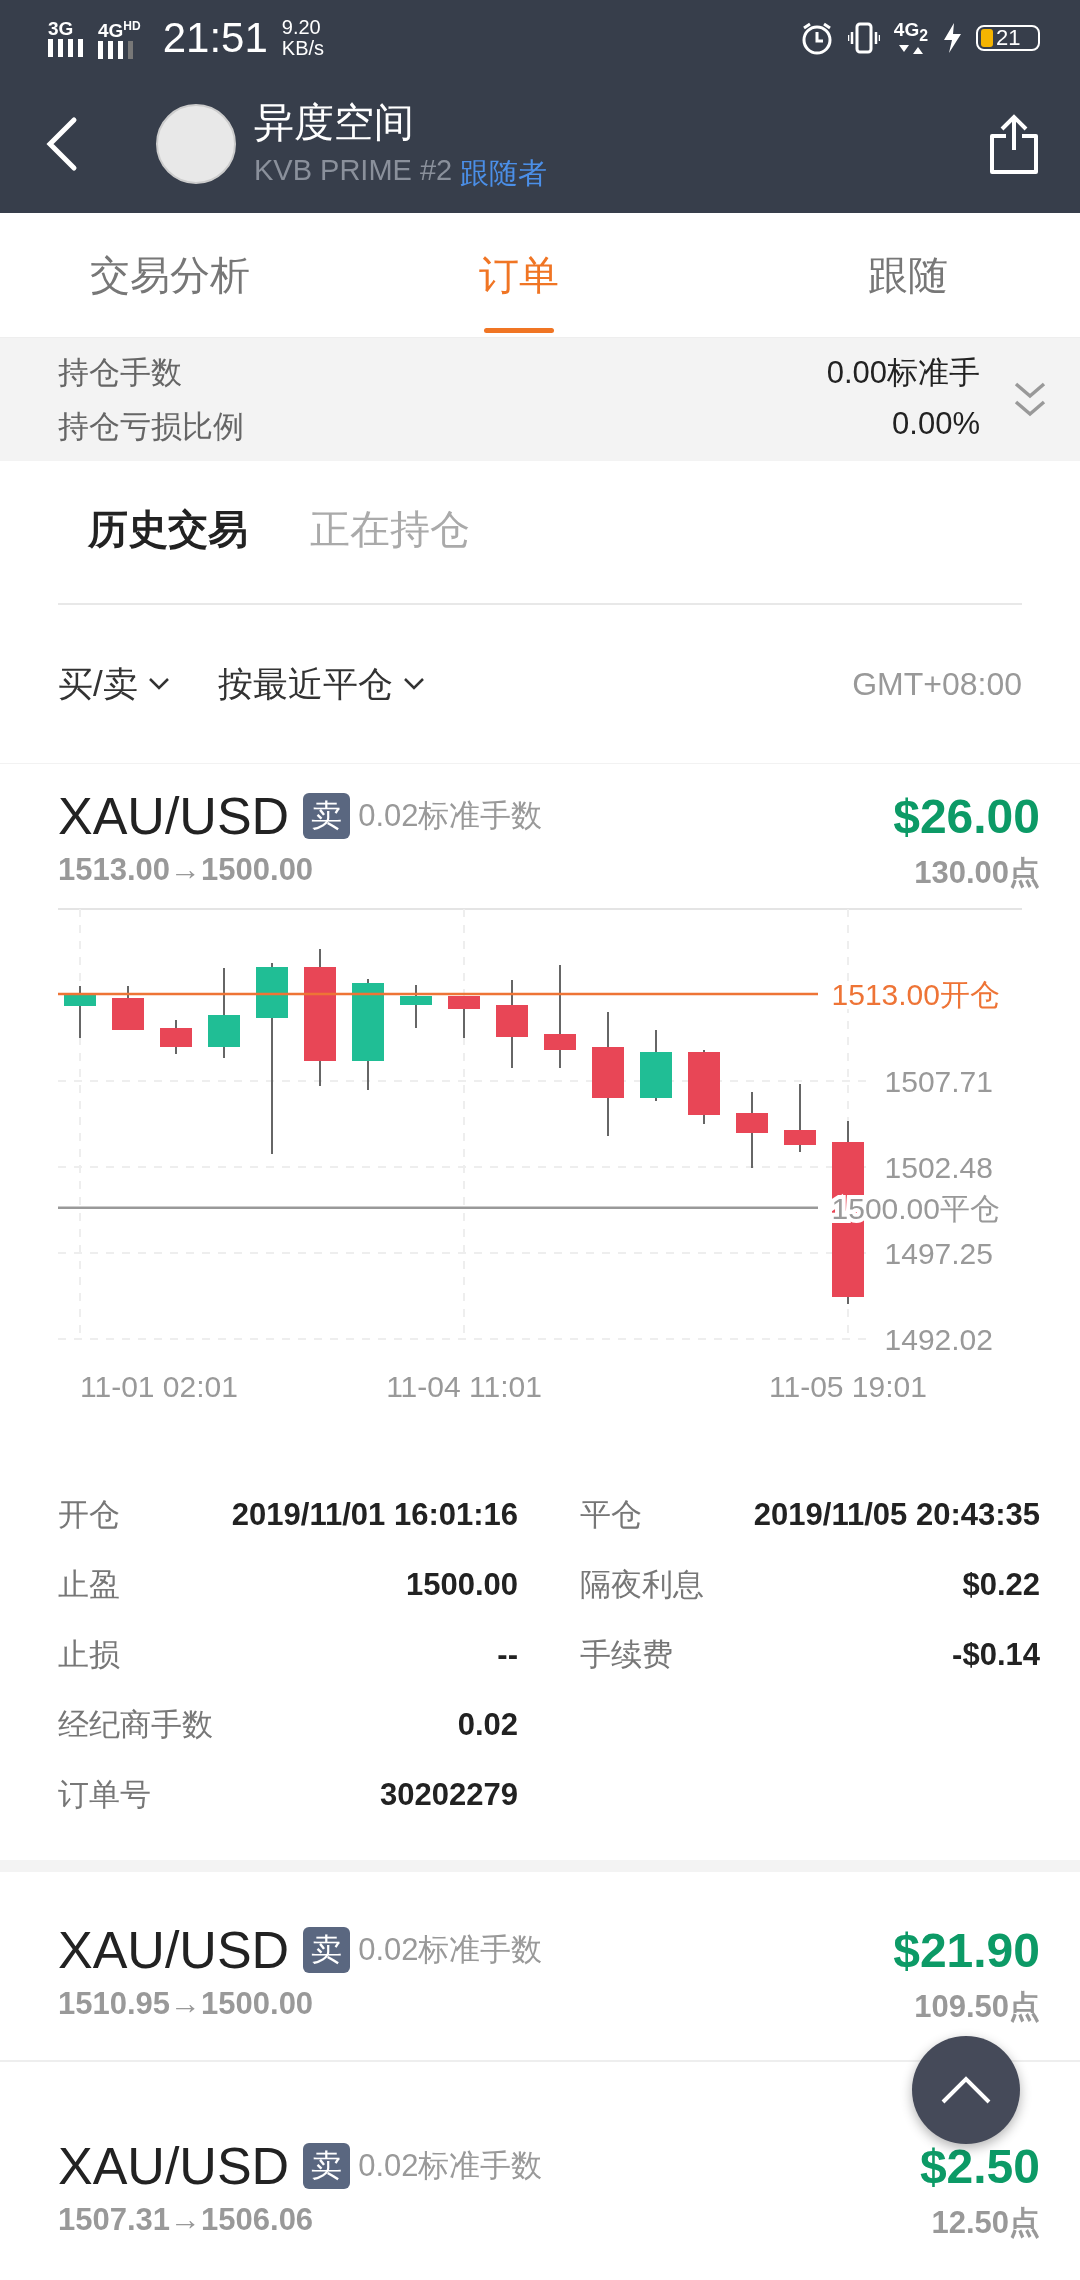  What do you see at coordinates (519, 275) in the screenshot?
I see `tab: 订单` at bounding box center [519, 275].